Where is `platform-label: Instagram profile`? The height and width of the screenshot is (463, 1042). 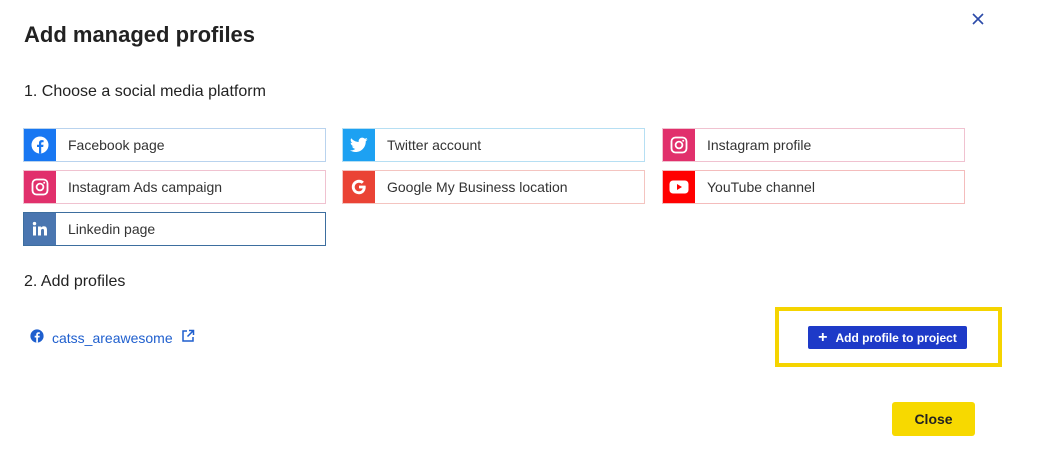 platform-label: Instagram profile is located at coordinates (759, 145).